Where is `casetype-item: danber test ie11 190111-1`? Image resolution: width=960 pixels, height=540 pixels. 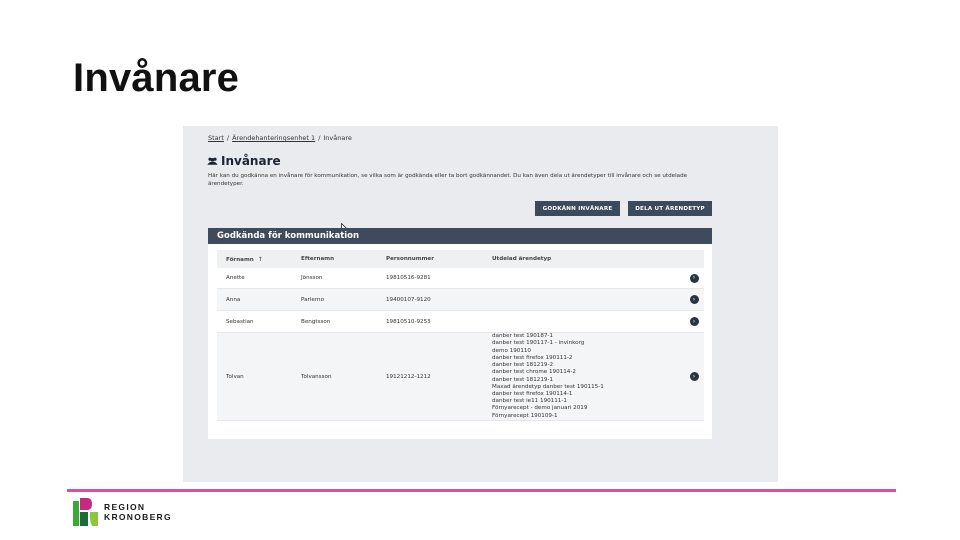
casetype-item: danber test ie11 190111-1 is located at coordinates (529, 401).